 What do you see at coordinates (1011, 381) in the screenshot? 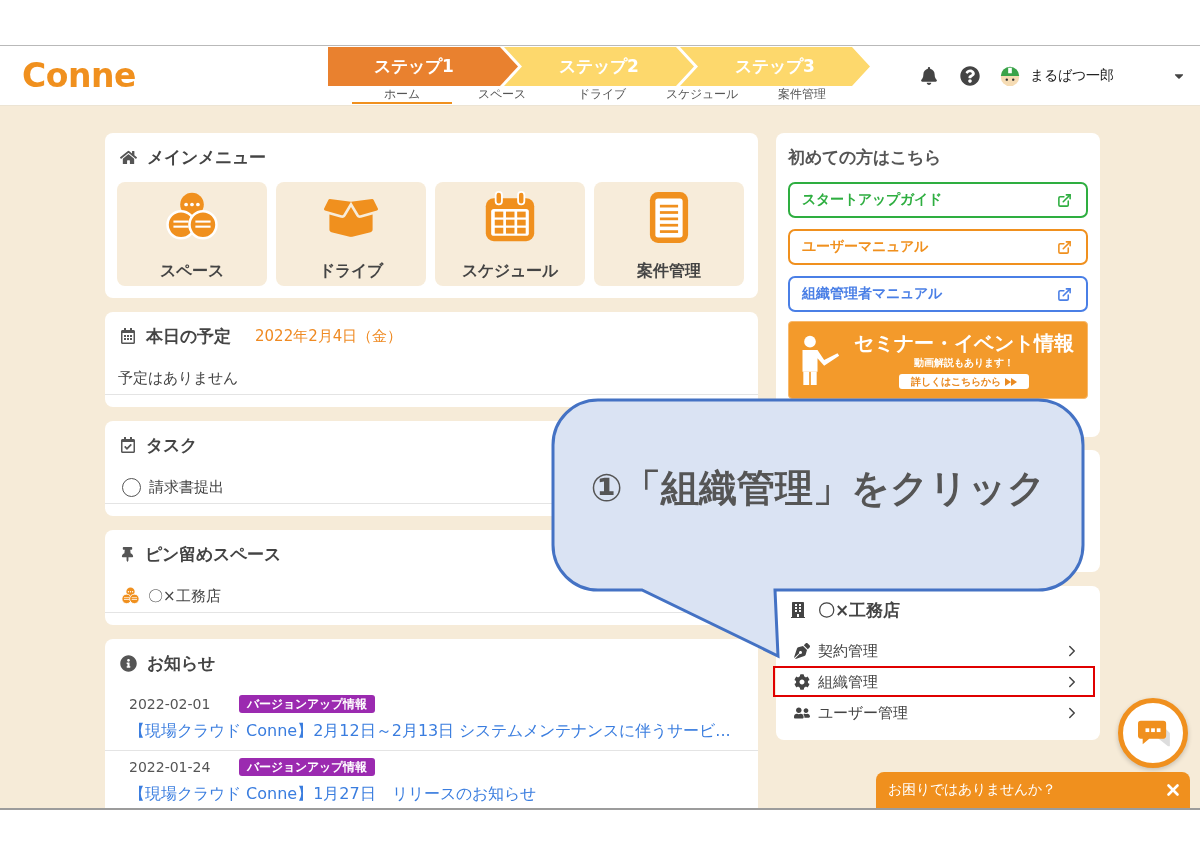
I see `double-arrow-icon` at bounding box center [1011, 381].